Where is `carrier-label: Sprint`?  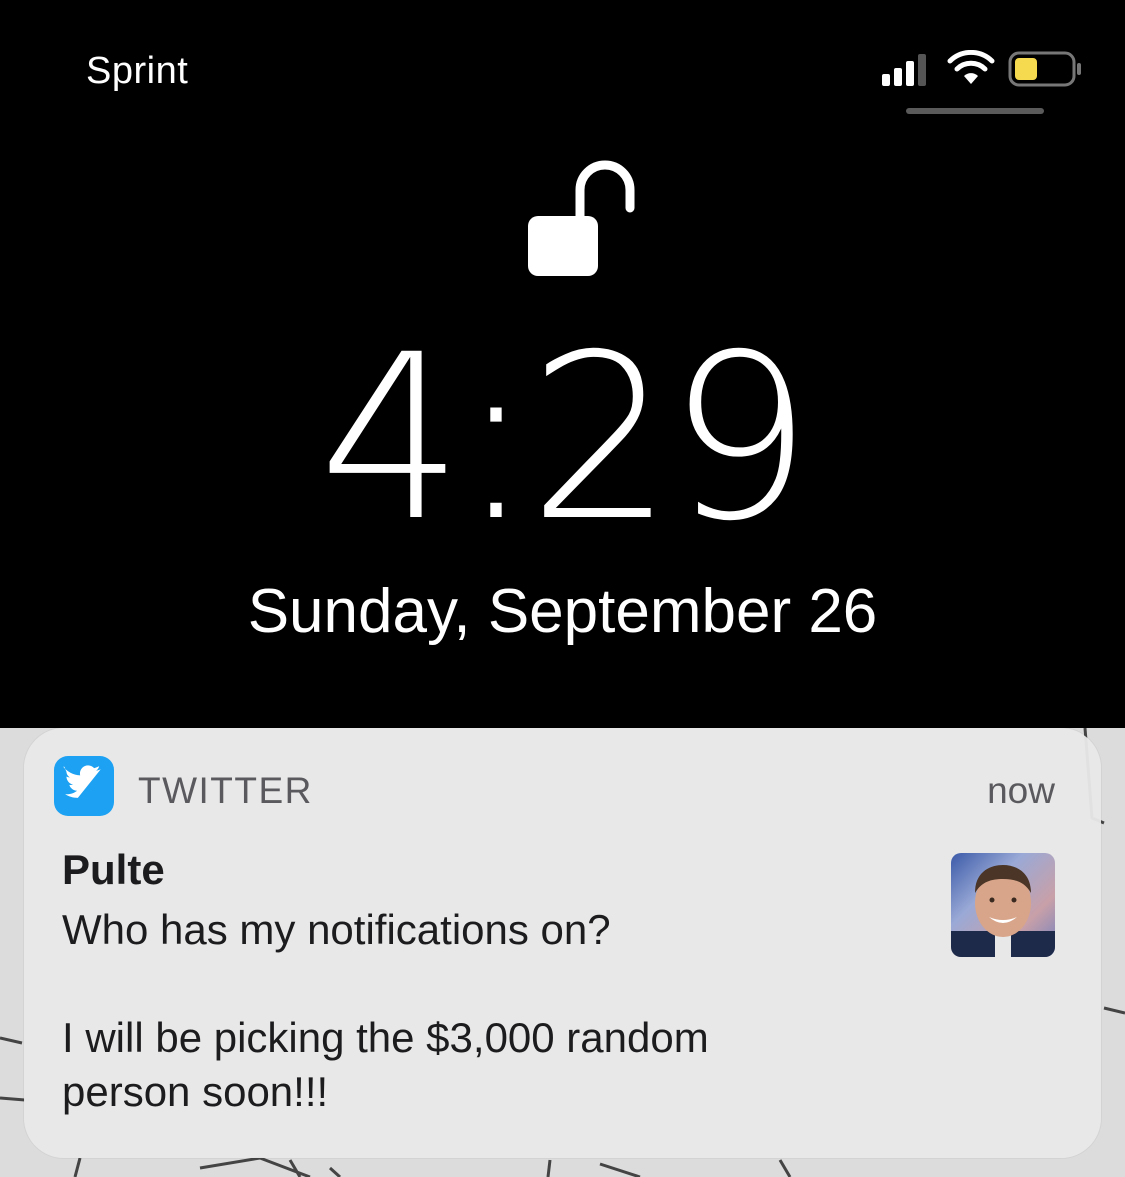
carrier-label: Sprint is located at coordinates (137, 71).